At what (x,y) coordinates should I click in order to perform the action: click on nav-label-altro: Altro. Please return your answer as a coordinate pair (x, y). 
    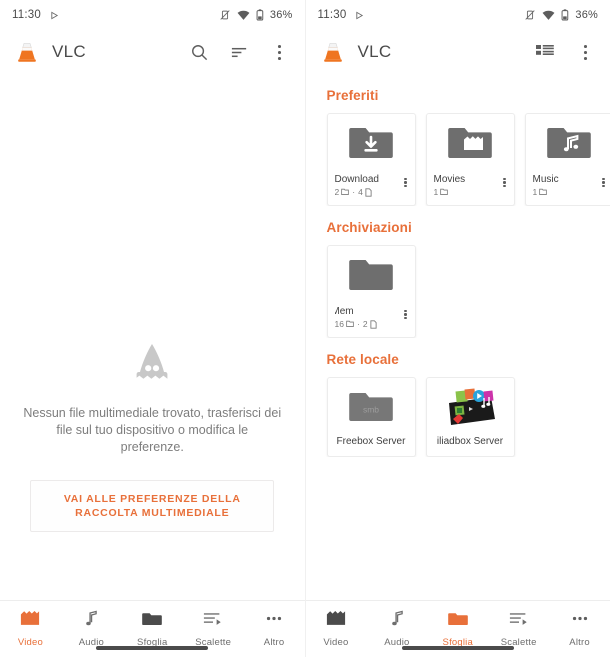
    Looking at the image, I should click on (274, 642).